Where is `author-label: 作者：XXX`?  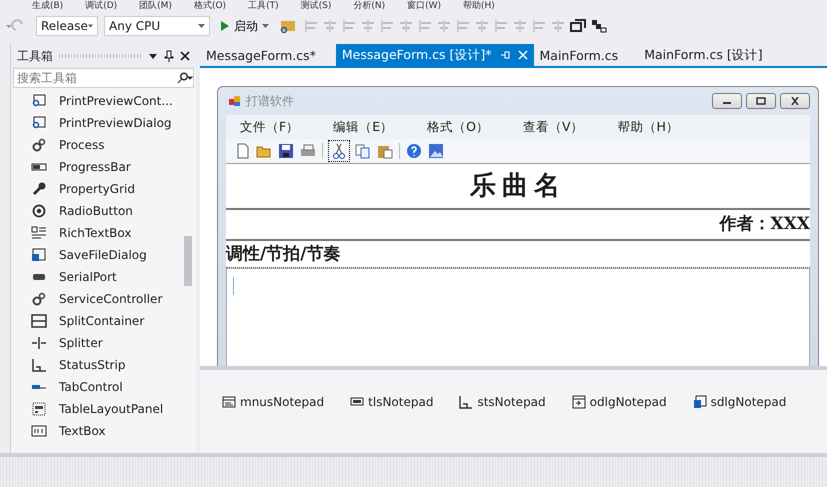
author-label: 作者：XXX is located at coordinates (518, 225).